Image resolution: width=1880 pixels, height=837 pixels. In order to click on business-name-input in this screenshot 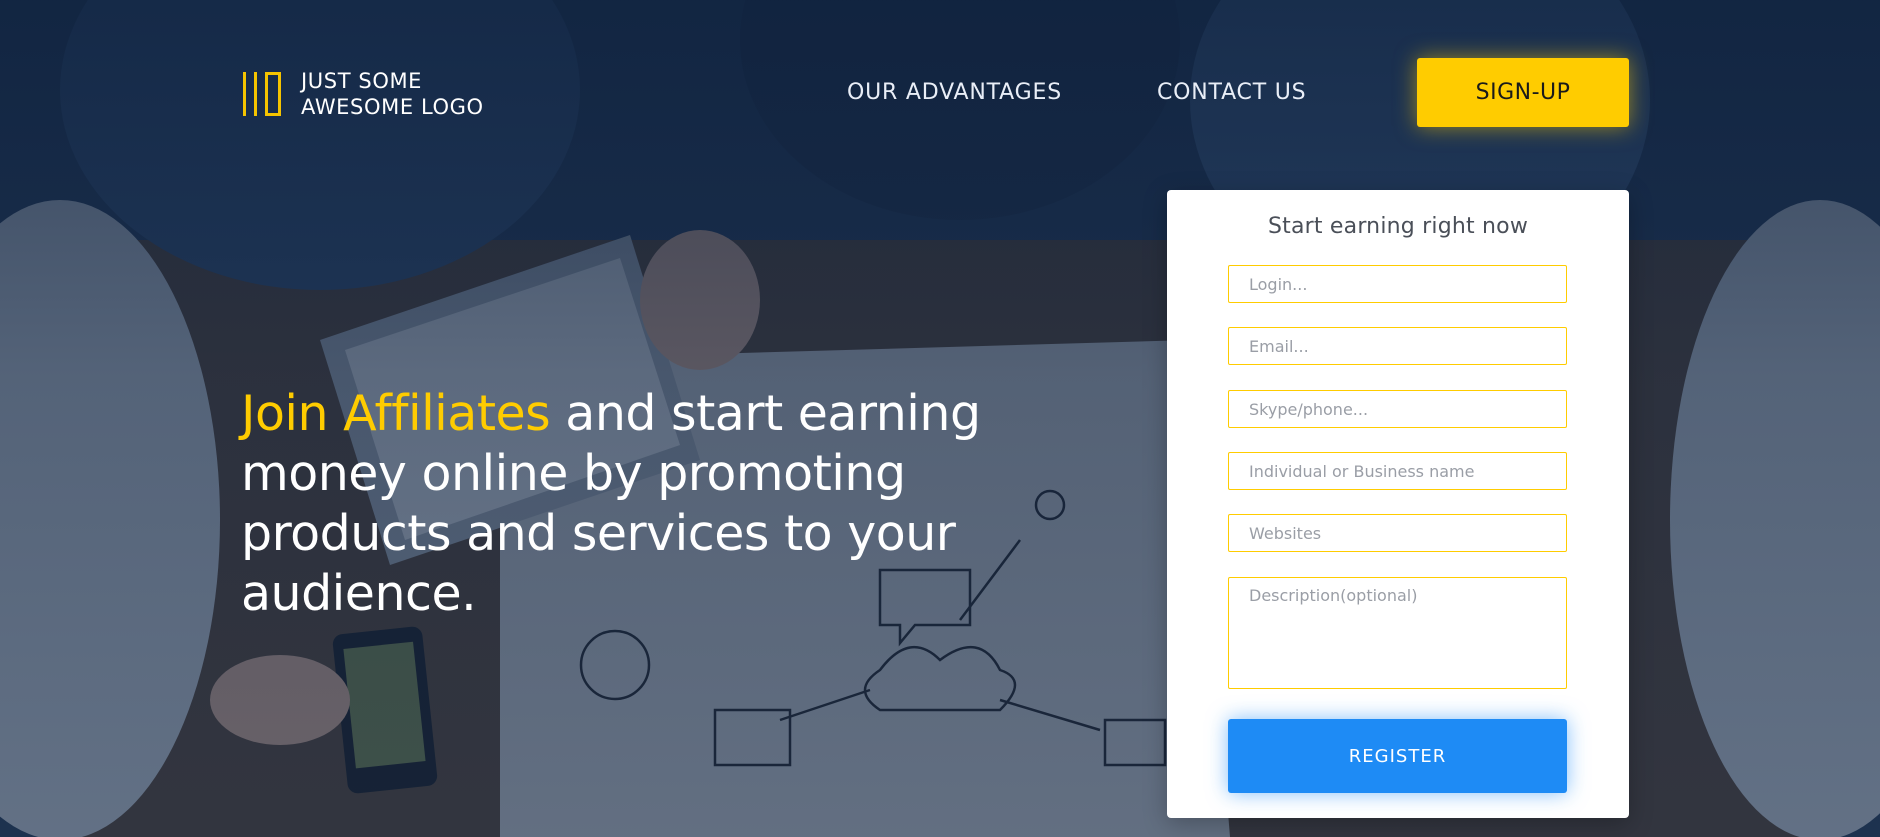, I will do `click(1397, 471)`.